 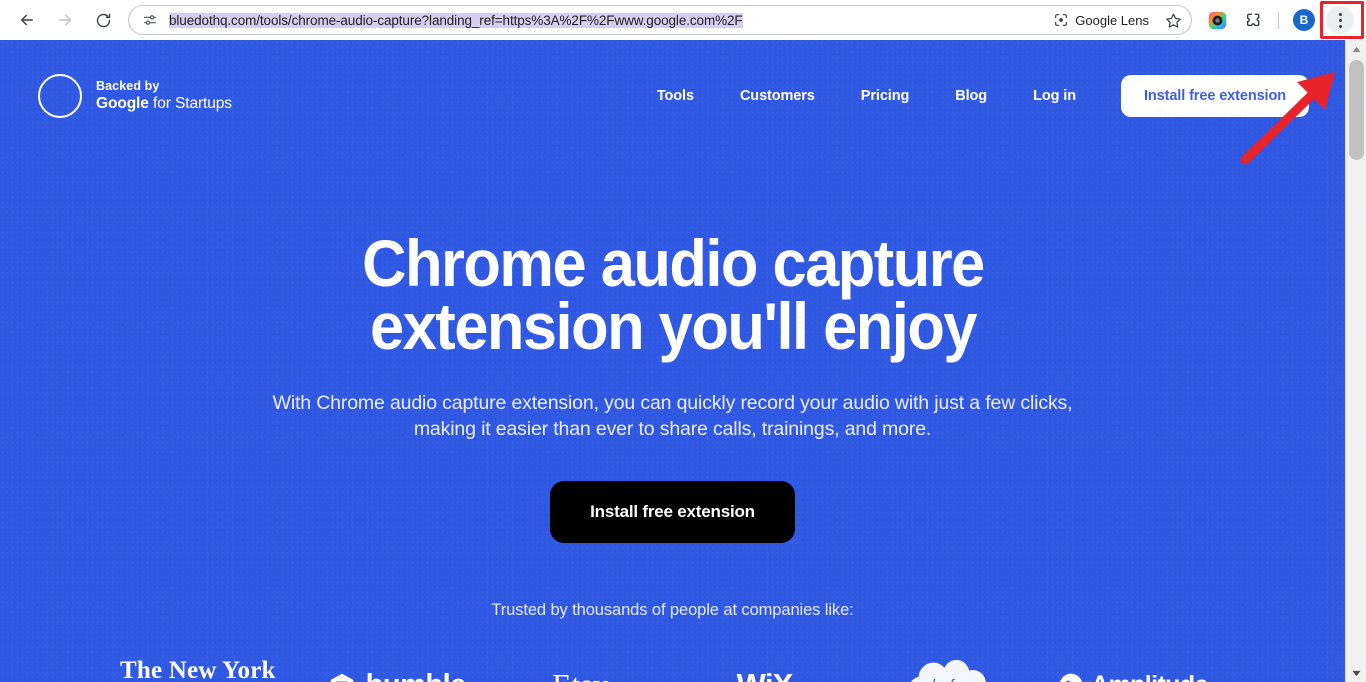 What do you see at coordinates (673, 326) in the screenshot?
I see `headline-line-2: extension you'll enjoy` at bounding box center [673, 326].